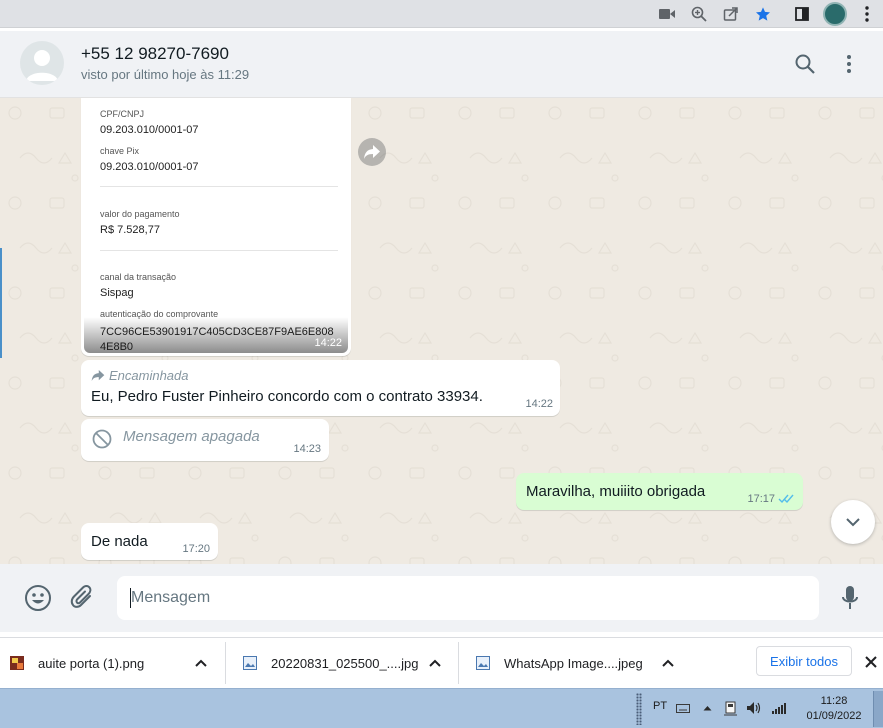 This screenshot has height=728, width=883. I want to click on zoom-icon, so click(699, 14).